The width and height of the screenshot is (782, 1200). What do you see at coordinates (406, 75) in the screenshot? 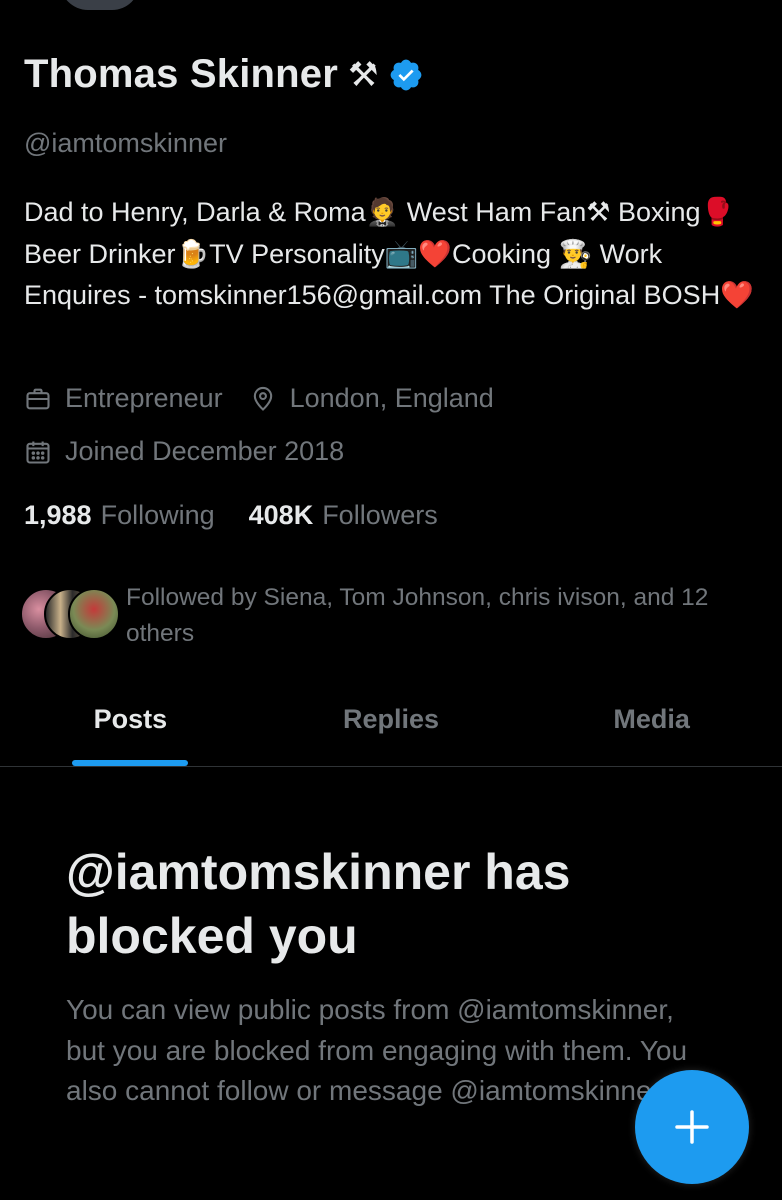
I see `verified-badge-icon` at bounding box center [406, 75].